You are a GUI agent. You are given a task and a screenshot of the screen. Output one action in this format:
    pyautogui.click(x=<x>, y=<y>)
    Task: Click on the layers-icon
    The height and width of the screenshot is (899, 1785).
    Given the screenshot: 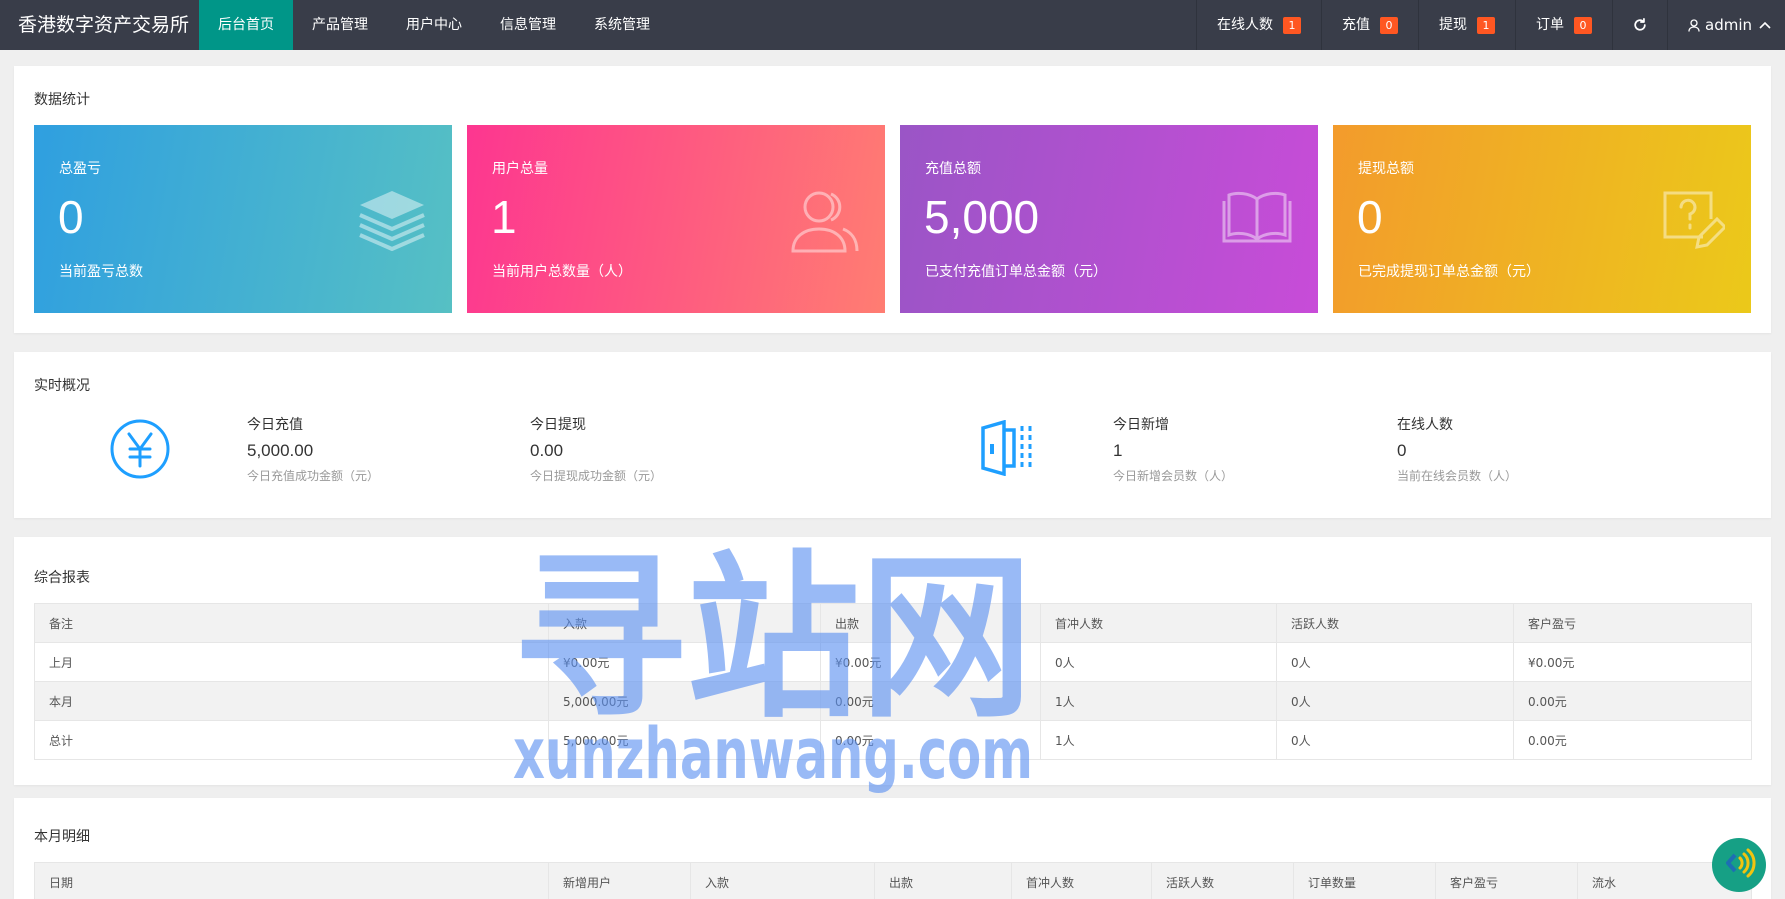 What is the action you would take?
    pyautogui.click(x=392, y=222)
    